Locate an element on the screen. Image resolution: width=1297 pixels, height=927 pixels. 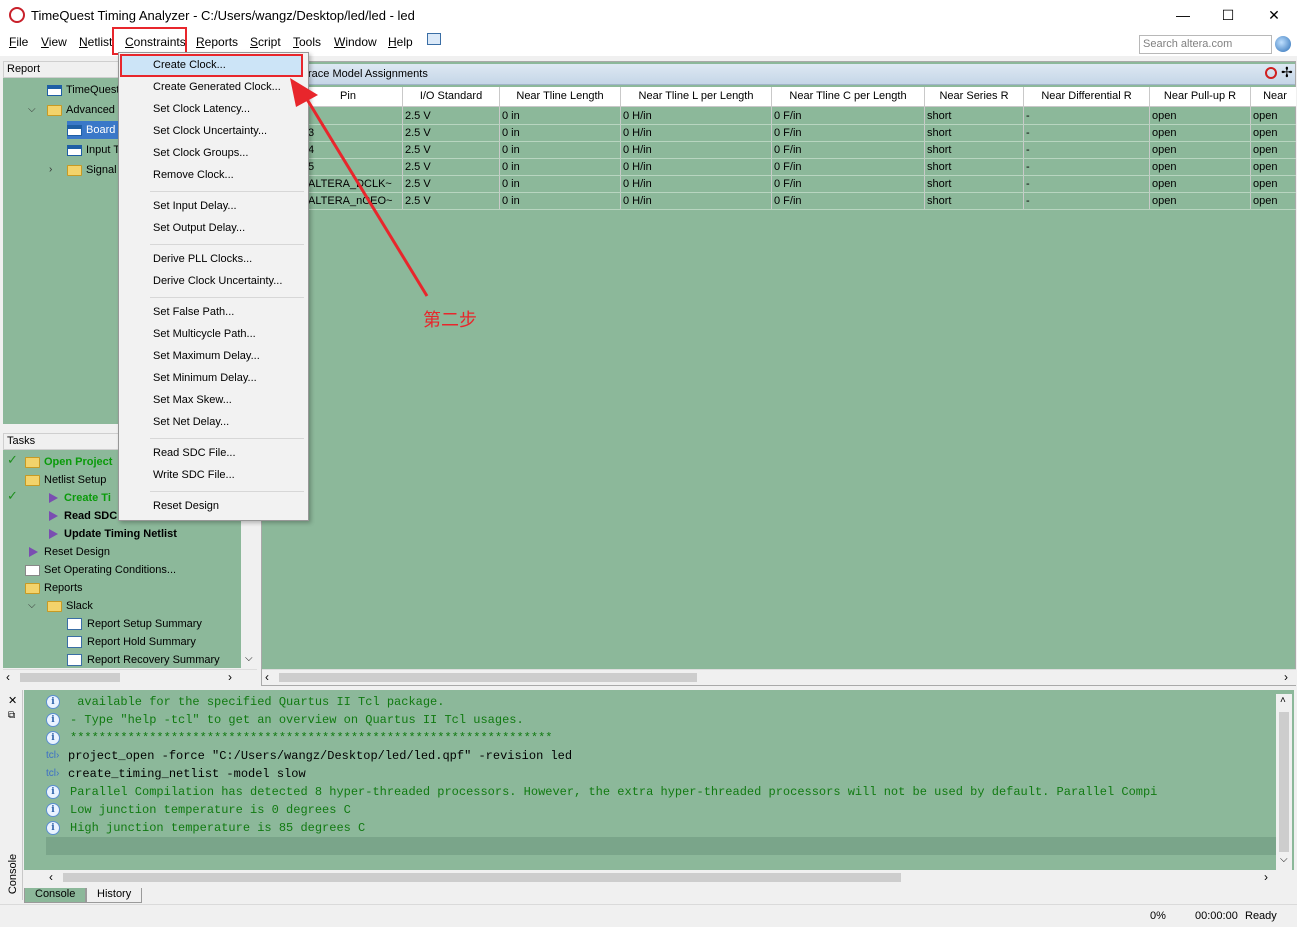
annotation-arrow is located at coordinates (359, 187).